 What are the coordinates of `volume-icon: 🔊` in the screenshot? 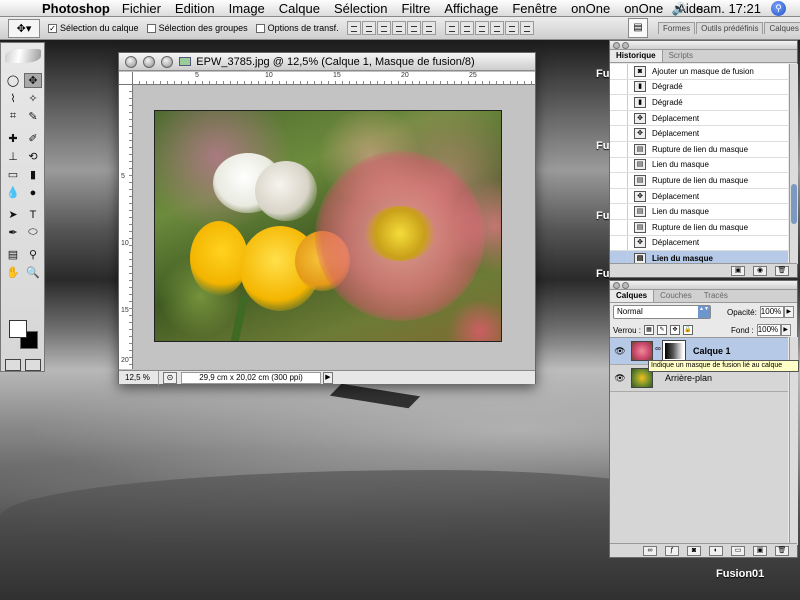 It's located at (679, 9).